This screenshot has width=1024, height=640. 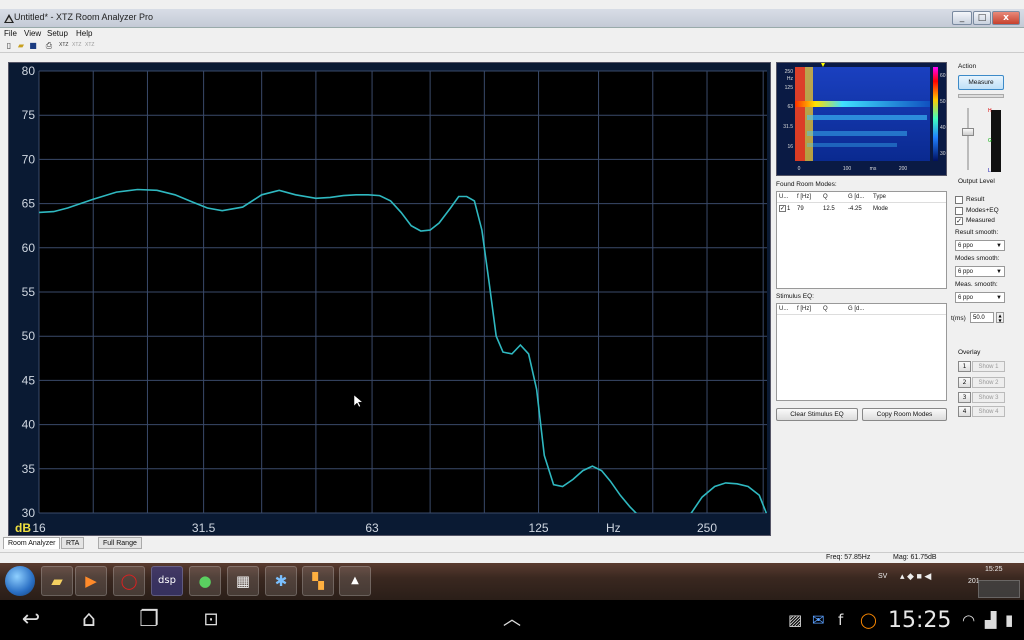 What do you see at coordinates (982, 18) in the screenshot?
I see `maximize-button: □` at bounding box center [982, 18].